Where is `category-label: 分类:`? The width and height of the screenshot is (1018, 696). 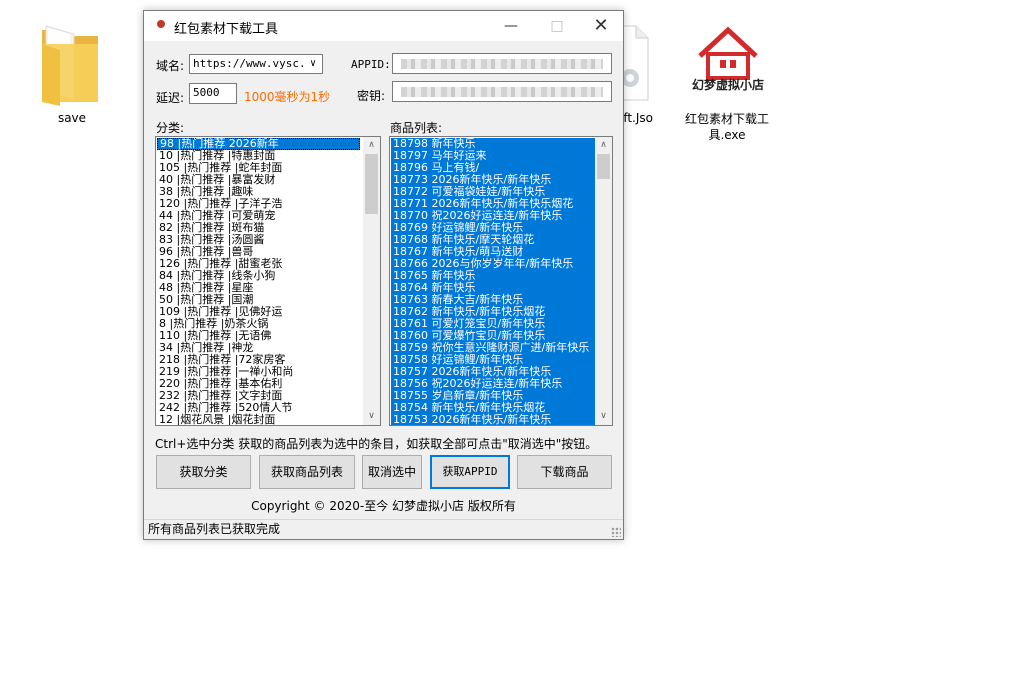 category-label: 分类: is located at coordinates (170, 128).